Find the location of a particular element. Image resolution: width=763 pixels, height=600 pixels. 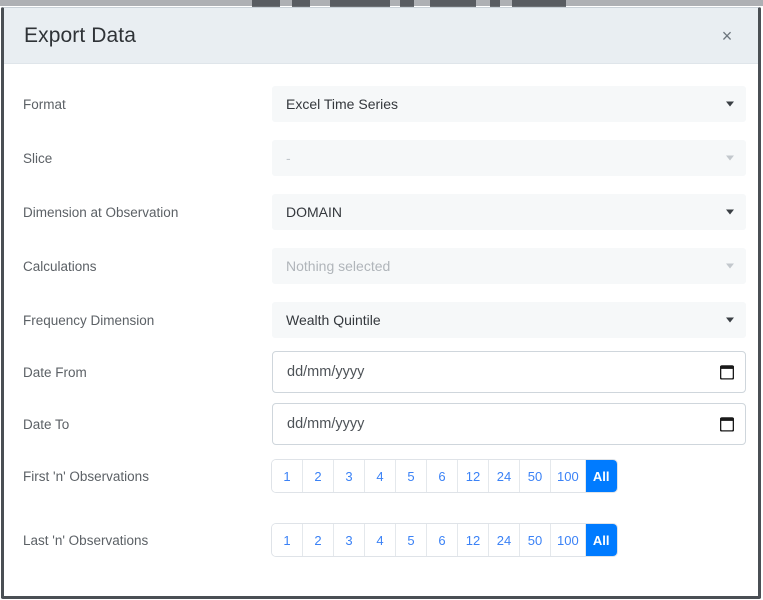

frequency-dimension-select: Wealth Quintile is located at coordinates (509, 320).